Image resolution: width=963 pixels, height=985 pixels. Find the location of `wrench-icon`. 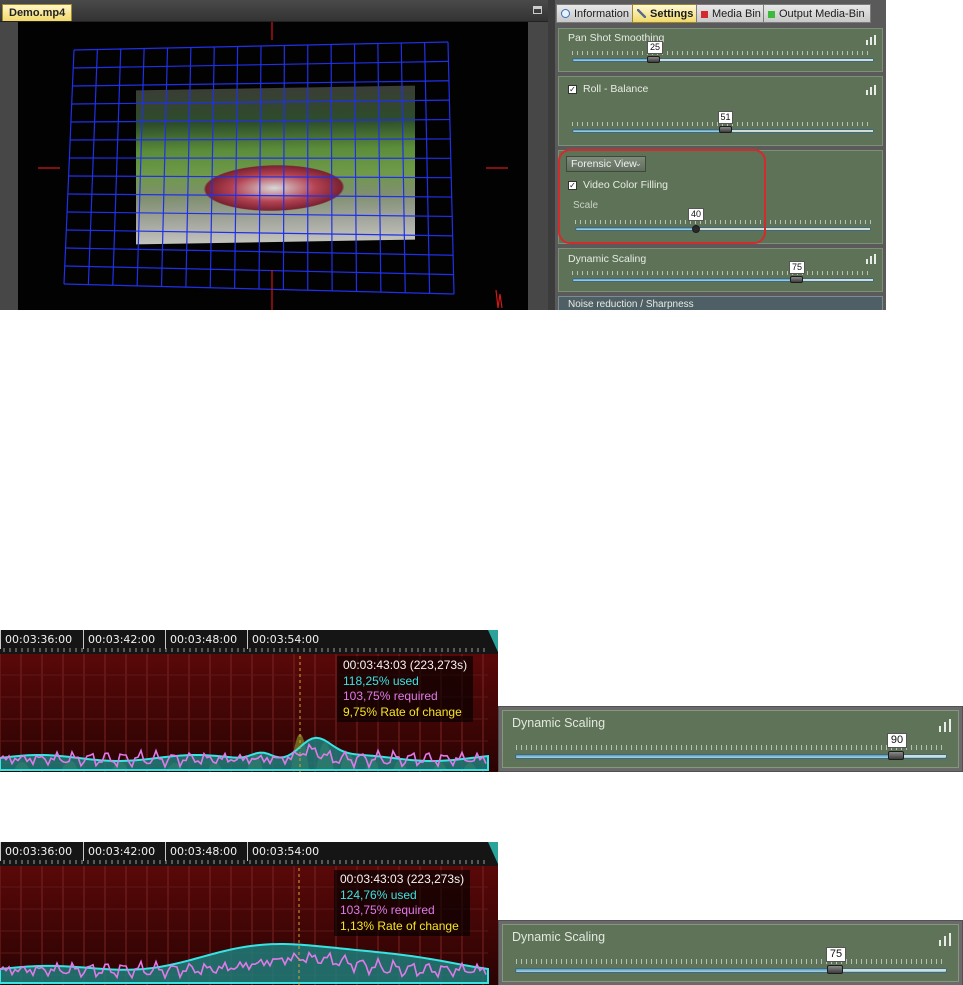

wrench-icon is located at coordinates (641, 13).